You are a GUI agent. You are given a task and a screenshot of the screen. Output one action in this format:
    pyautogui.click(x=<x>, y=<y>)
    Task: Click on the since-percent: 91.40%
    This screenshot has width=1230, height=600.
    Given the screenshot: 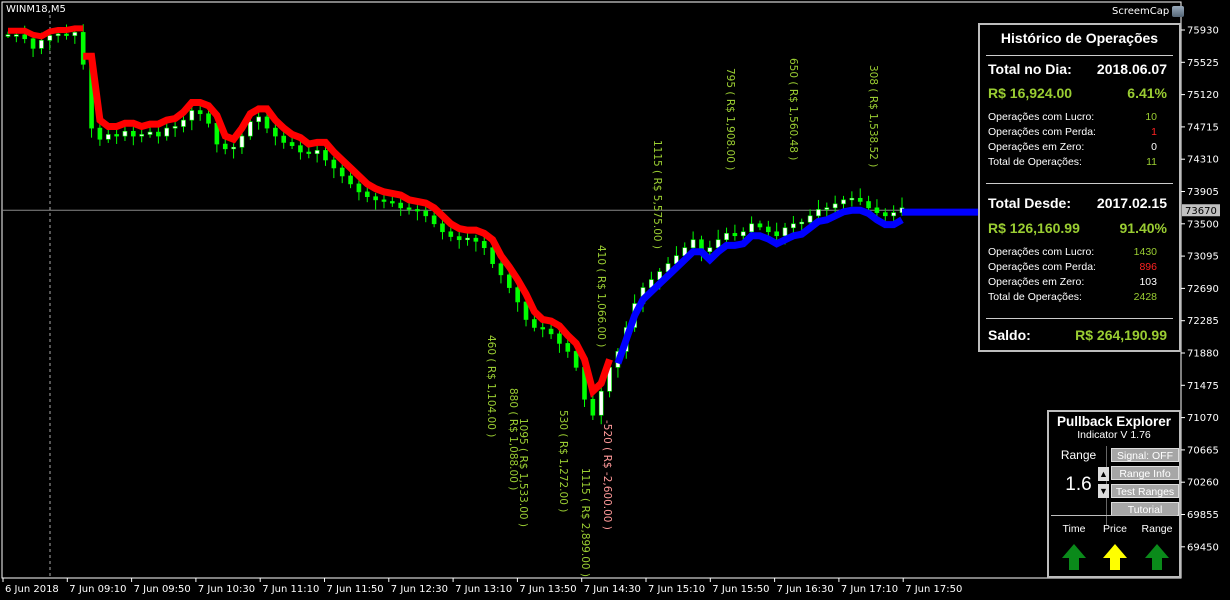 What is the action you would take?
    pyautogui.click(x=1143, y=228)
    